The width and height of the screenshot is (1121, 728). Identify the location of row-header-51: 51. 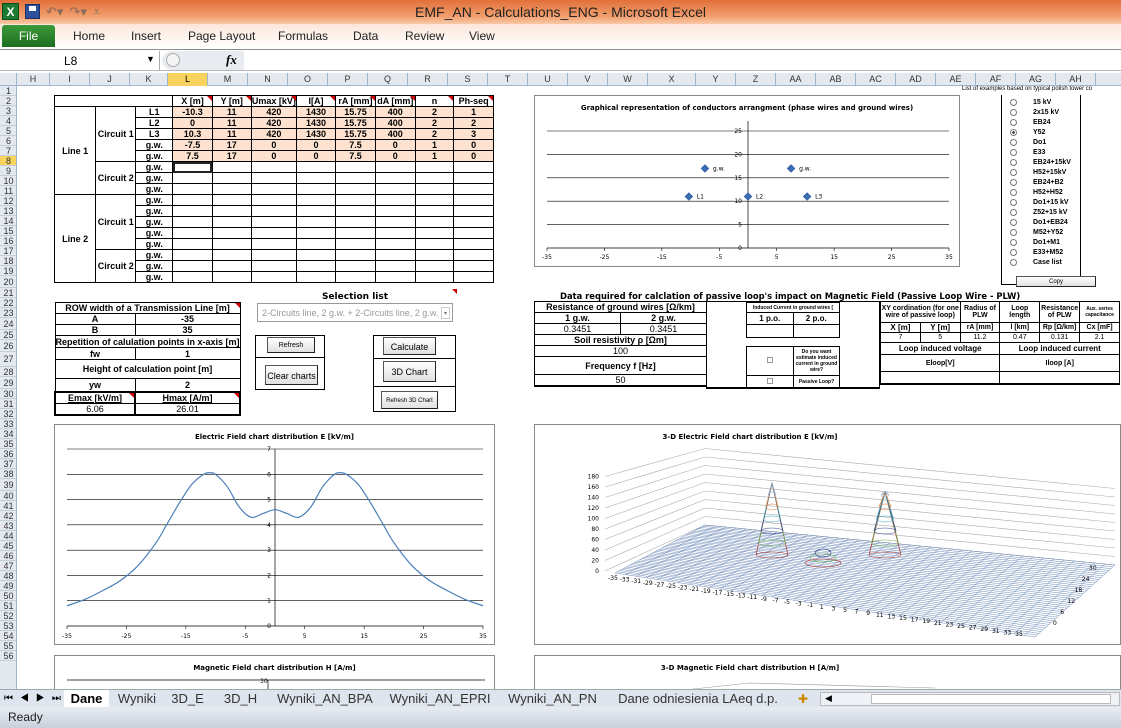
(8, 606).